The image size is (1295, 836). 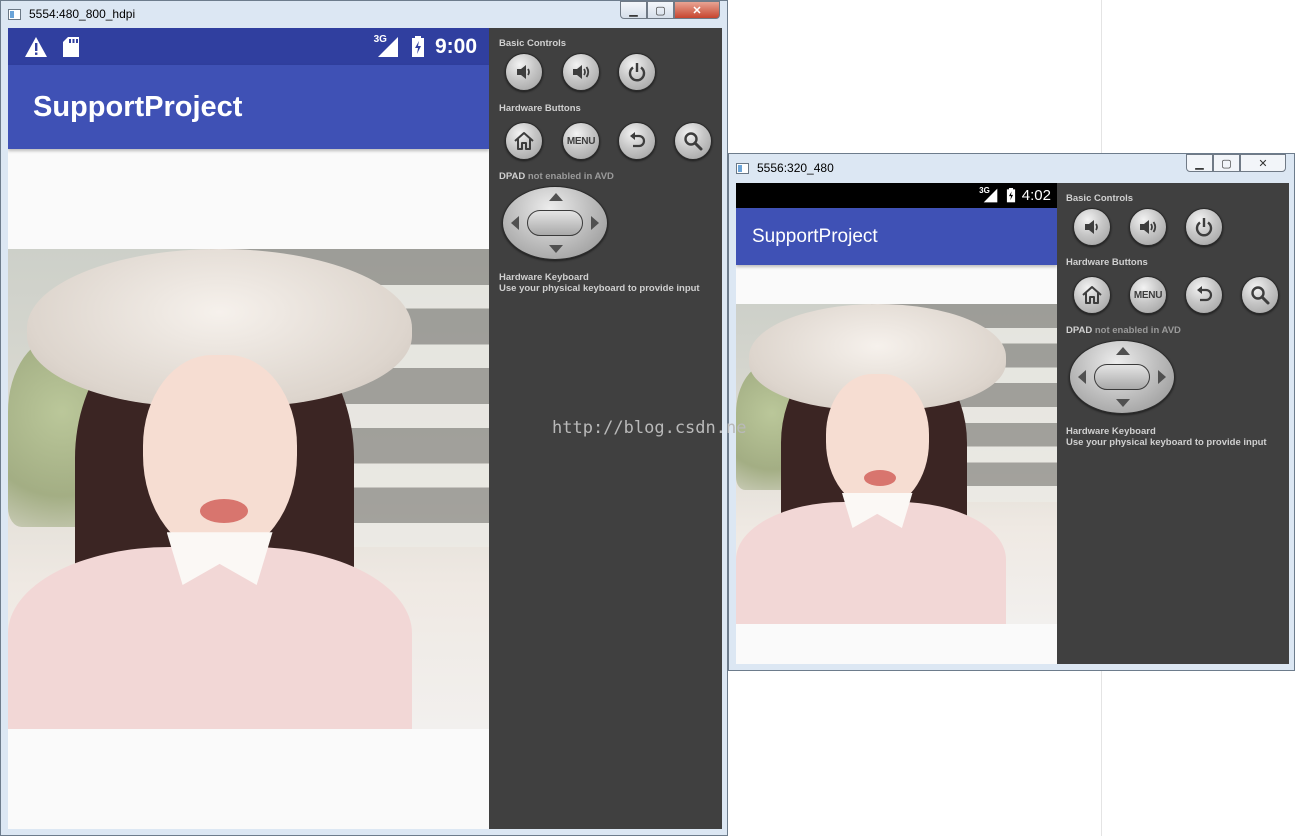 What do you see at coordinates (795, 168) in the screenshot?
I see `window-title: 5556:320_480` at bounding box center [795, 168].